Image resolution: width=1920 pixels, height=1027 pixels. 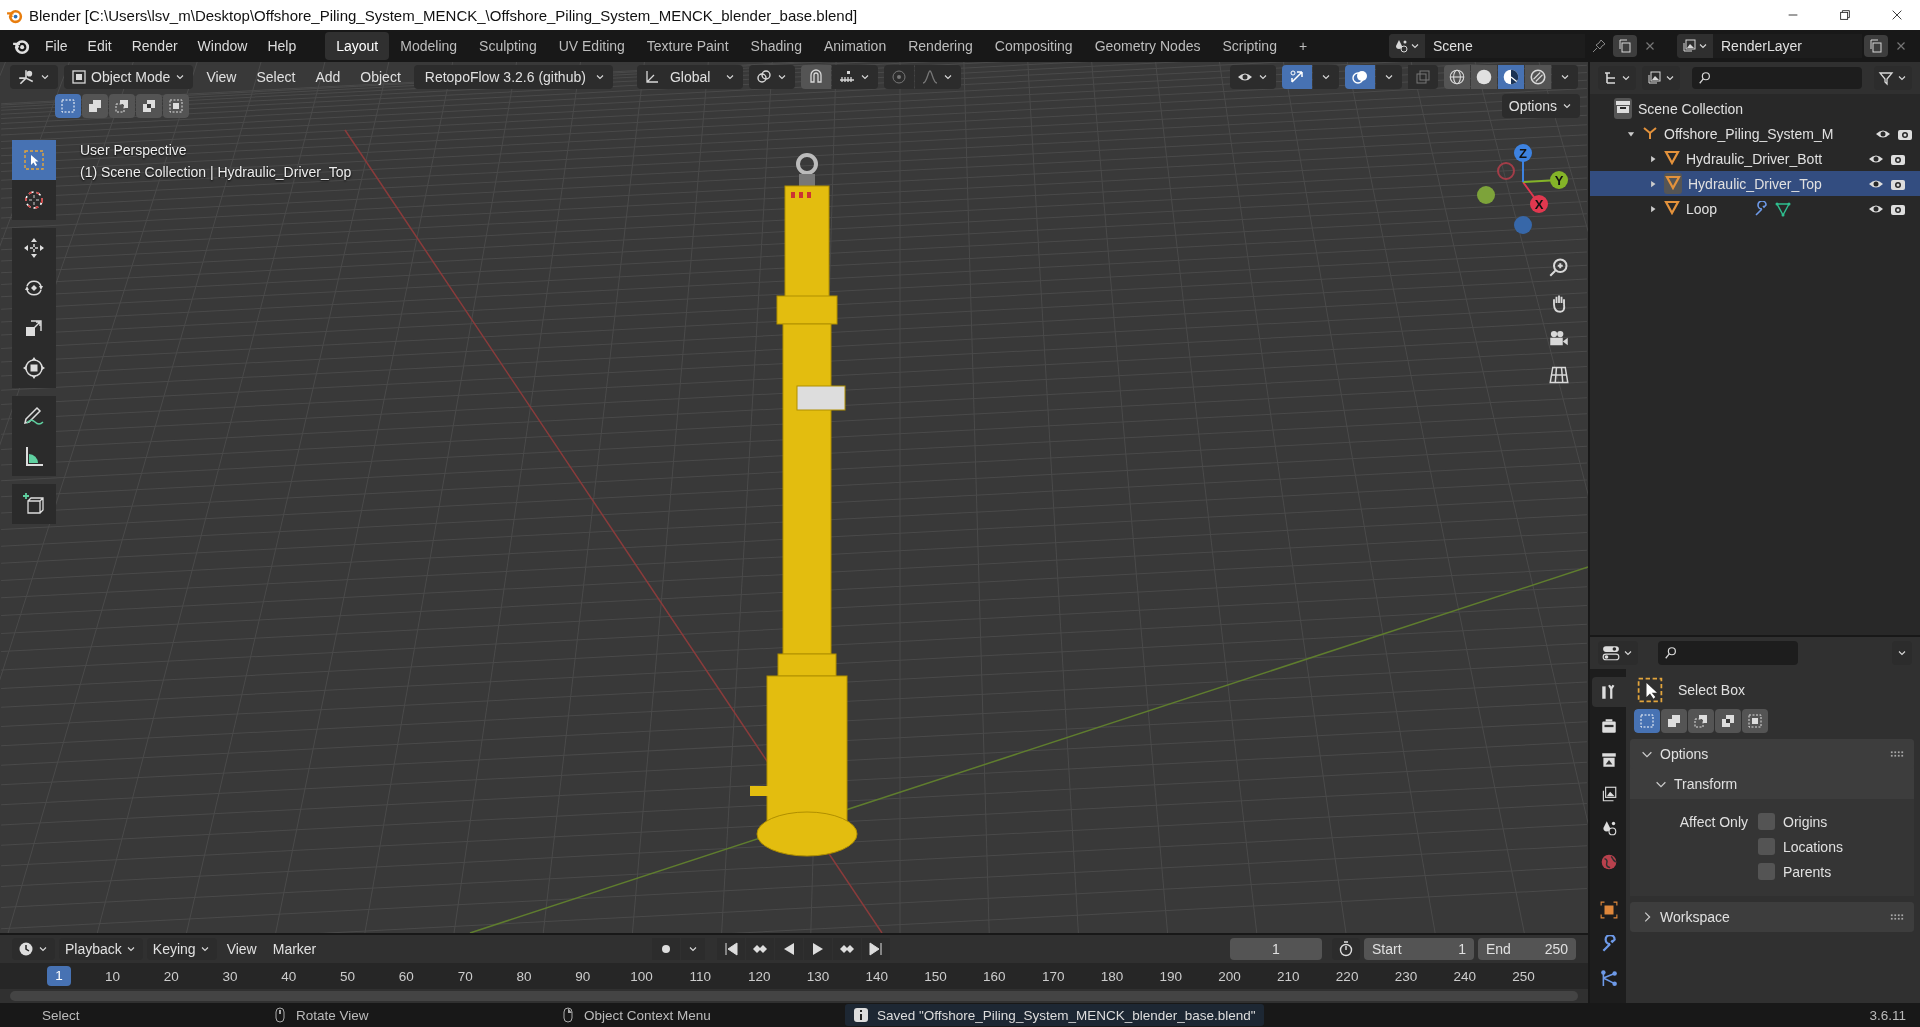 I want to click on axis-handle: Y, so click(x=1545, y=180).